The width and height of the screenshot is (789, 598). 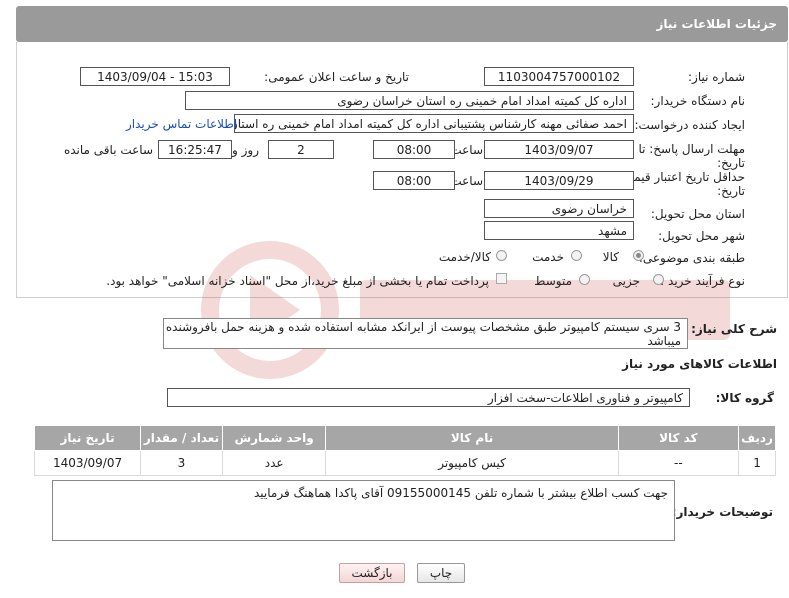 What do you see at coordinates (722, 512) in the screenshot?
I see `buyer-notes-label: توضیحات خریدار:` at bounding box center [722, 512].